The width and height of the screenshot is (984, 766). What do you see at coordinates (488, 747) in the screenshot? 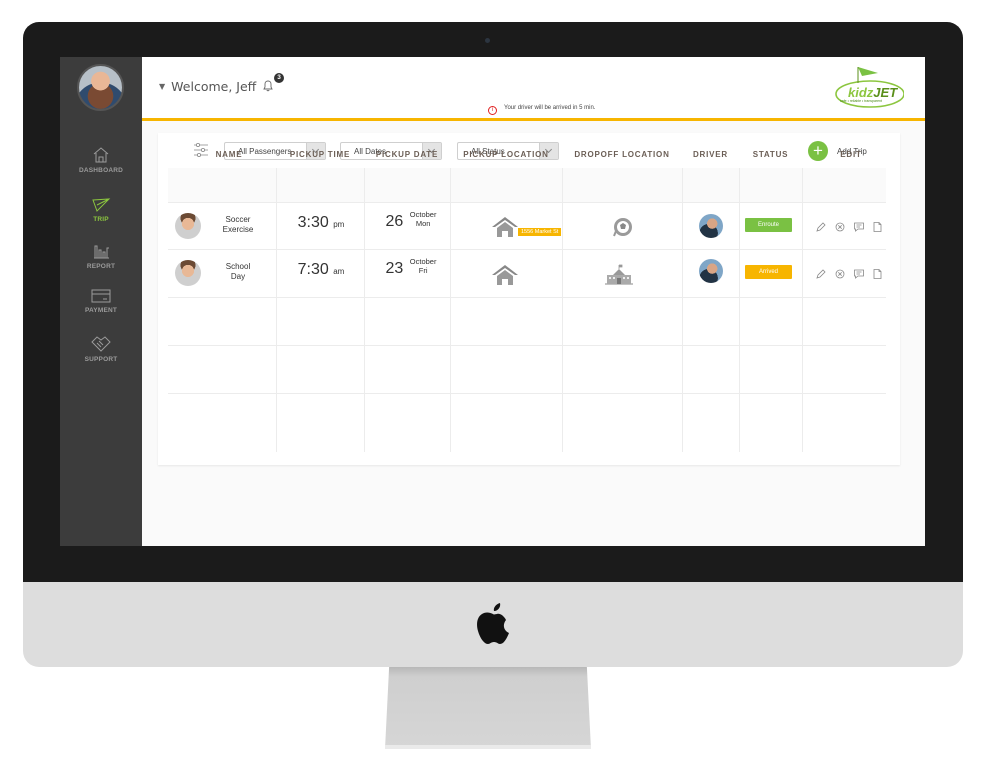
I see `monitor-stand-base` at bounding box center [488, 747].